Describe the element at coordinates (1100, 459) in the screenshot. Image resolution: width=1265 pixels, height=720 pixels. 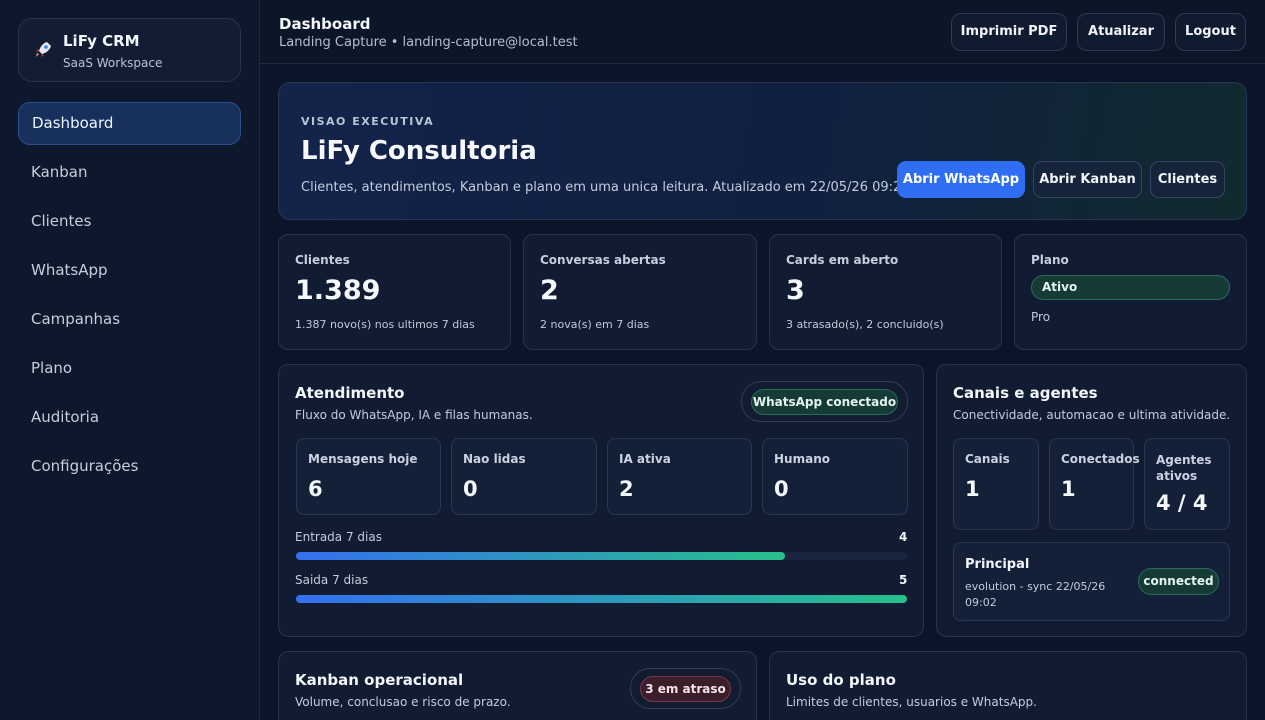
I see `metric-label: Conectados` at that location.